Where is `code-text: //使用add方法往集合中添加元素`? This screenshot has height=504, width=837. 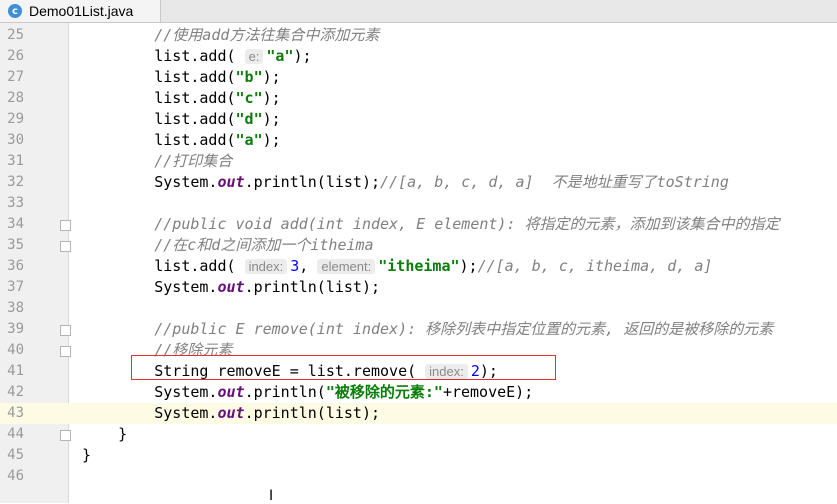
code-text: //使用add方法往集合中添加元素 is located at coordinates (230, 35).